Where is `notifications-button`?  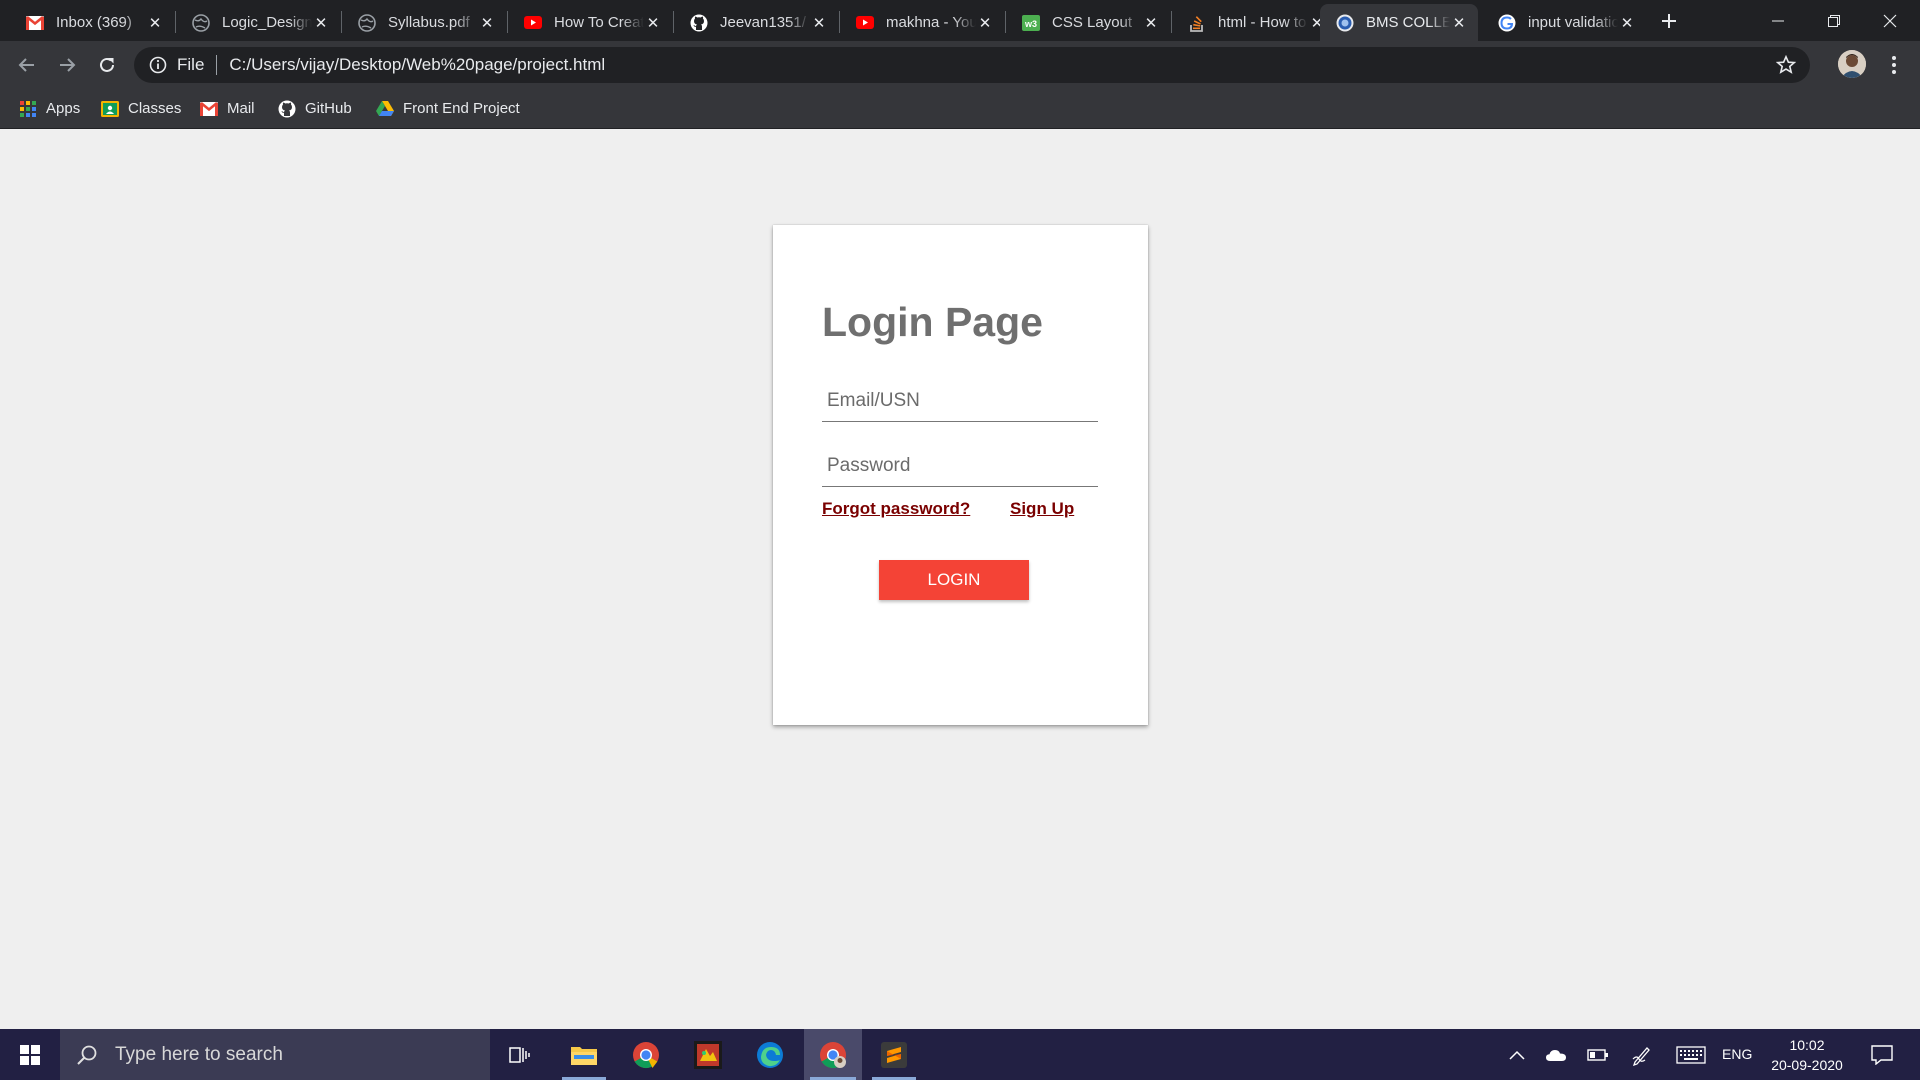
notifications-button is located at coordinates (1882, 1054).